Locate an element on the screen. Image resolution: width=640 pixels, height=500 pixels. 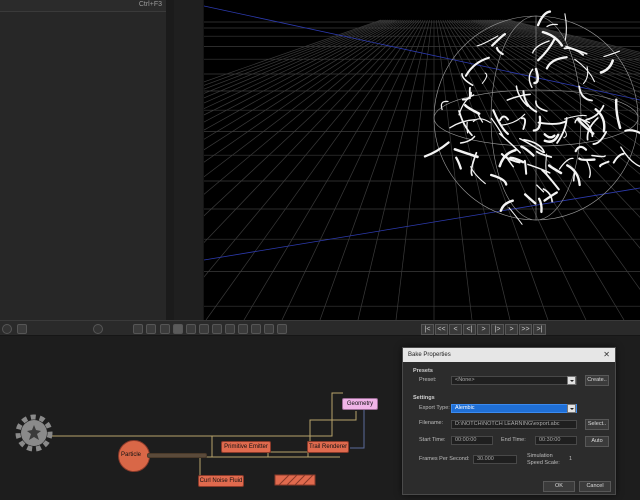
preset-dropdown: <None> is located at coordinates (514, 380).